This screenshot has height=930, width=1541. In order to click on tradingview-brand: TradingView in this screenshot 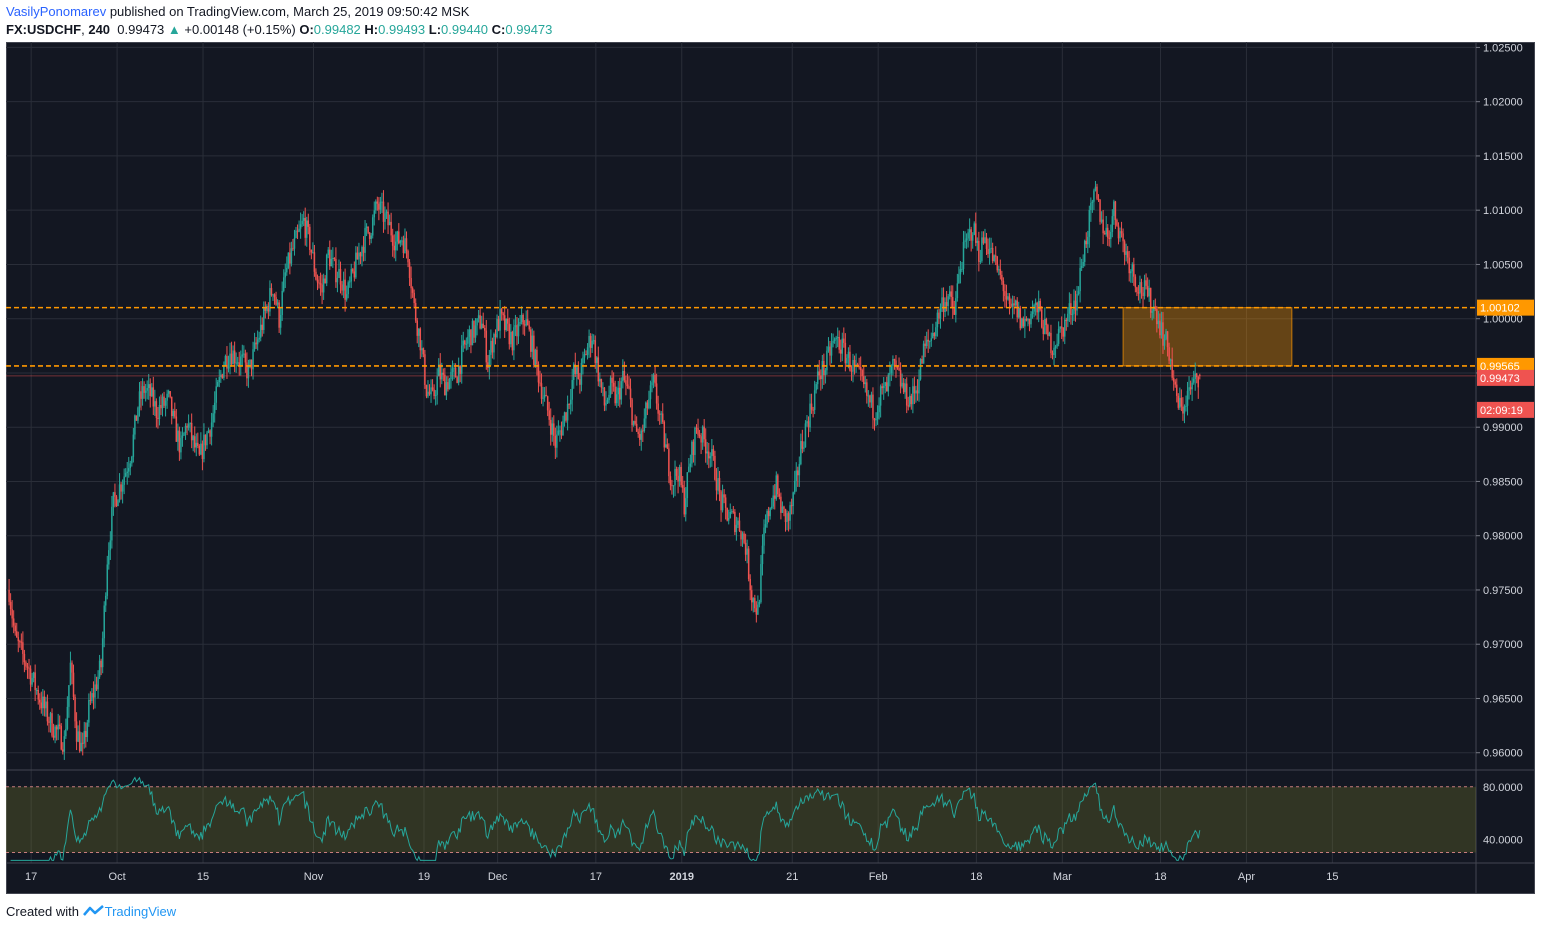, I will do `click(141, 911)`.